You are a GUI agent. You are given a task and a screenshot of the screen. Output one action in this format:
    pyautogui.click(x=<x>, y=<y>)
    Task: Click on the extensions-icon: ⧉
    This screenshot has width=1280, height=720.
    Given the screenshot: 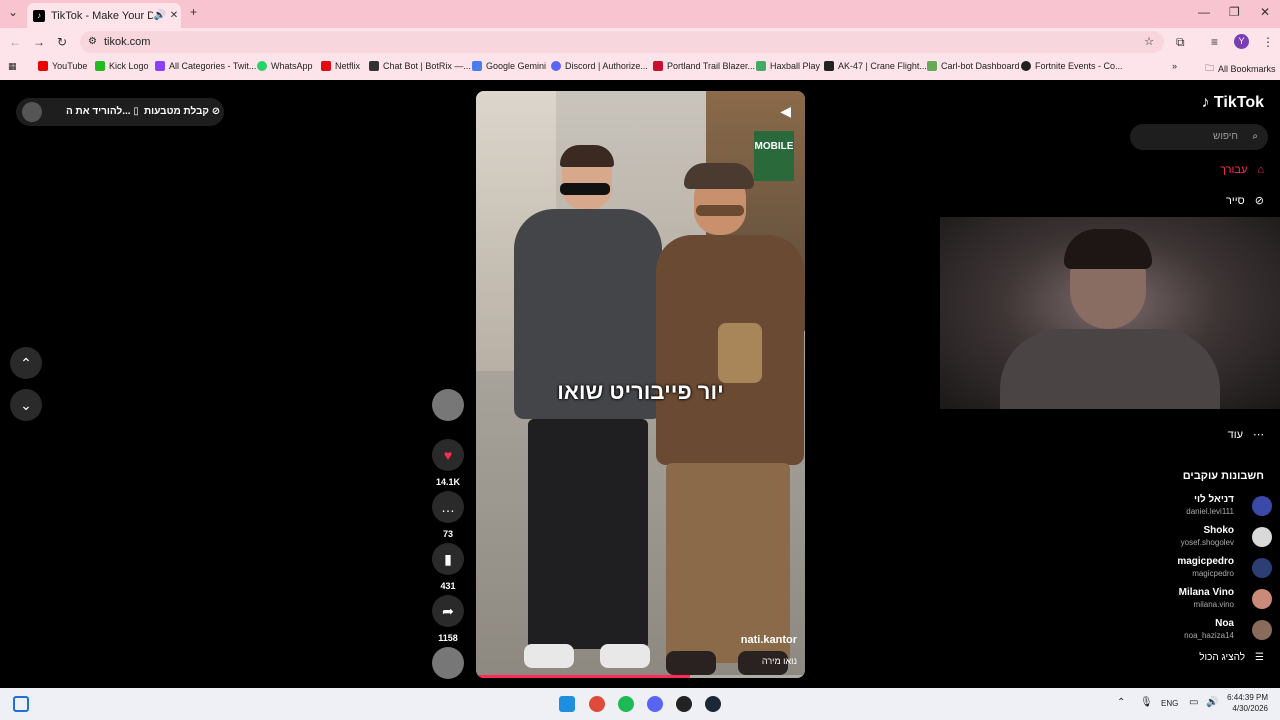 What is the action you would take?
    pyautogui.click(x=1180, y=42)
    